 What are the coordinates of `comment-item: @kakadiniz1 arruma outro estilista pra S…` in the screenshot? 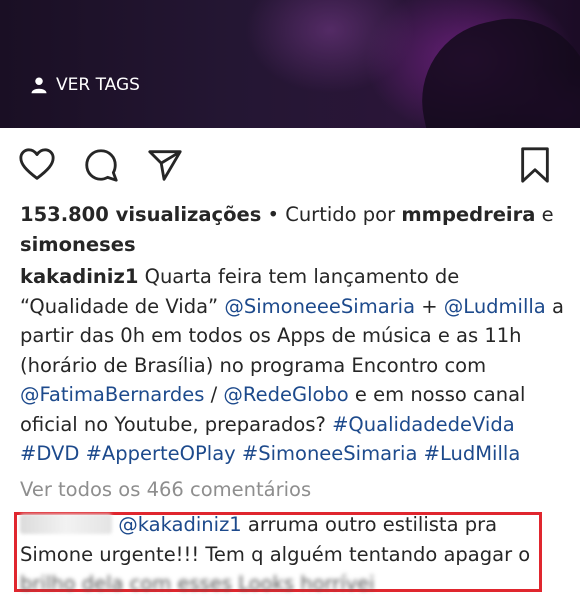 It's located at (280, 554).